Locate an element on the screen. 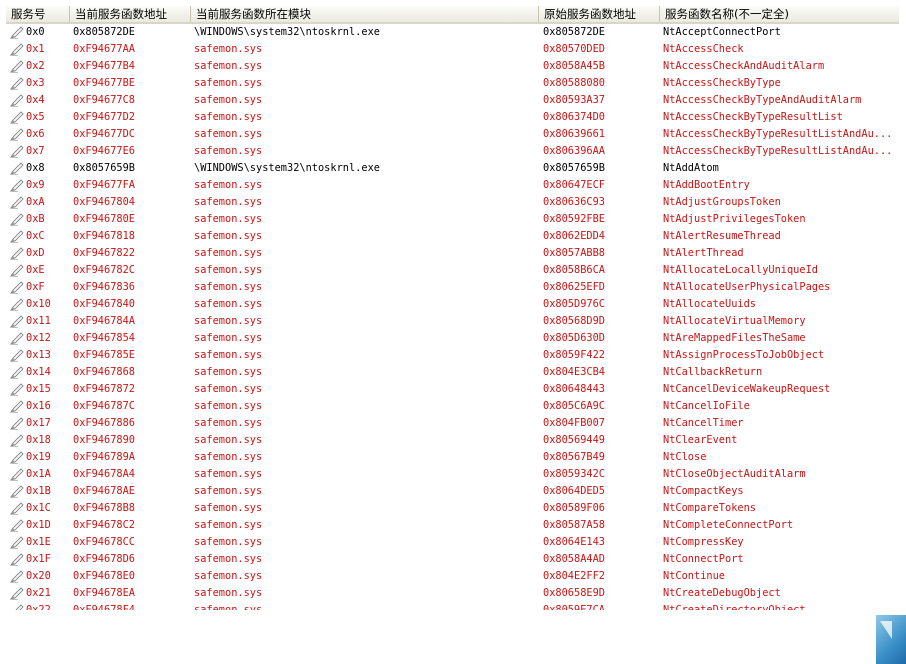 The height and width of the screenshot is (664, 906). column-header-index: 服务号 is located at coordinates (38, 14).